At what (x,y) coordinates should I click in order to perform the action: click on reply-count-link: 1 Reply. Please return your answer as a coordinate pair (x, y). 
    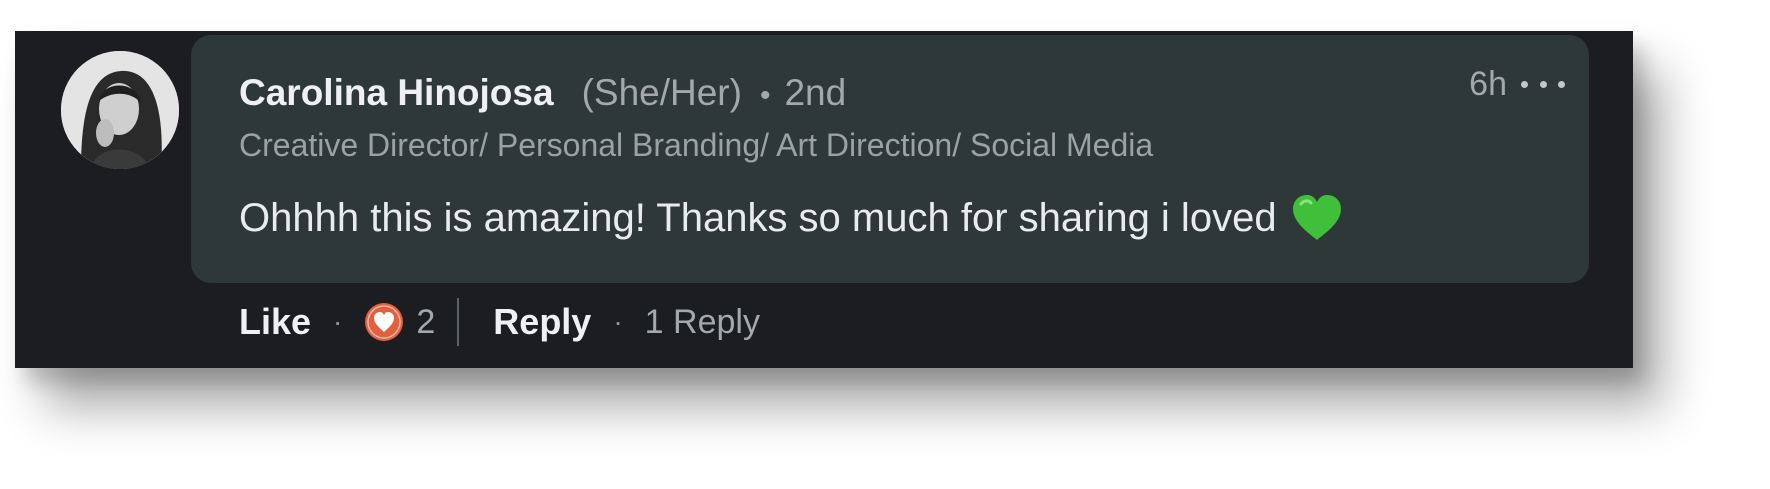
    Looking at the image, I should click on (702, 322).